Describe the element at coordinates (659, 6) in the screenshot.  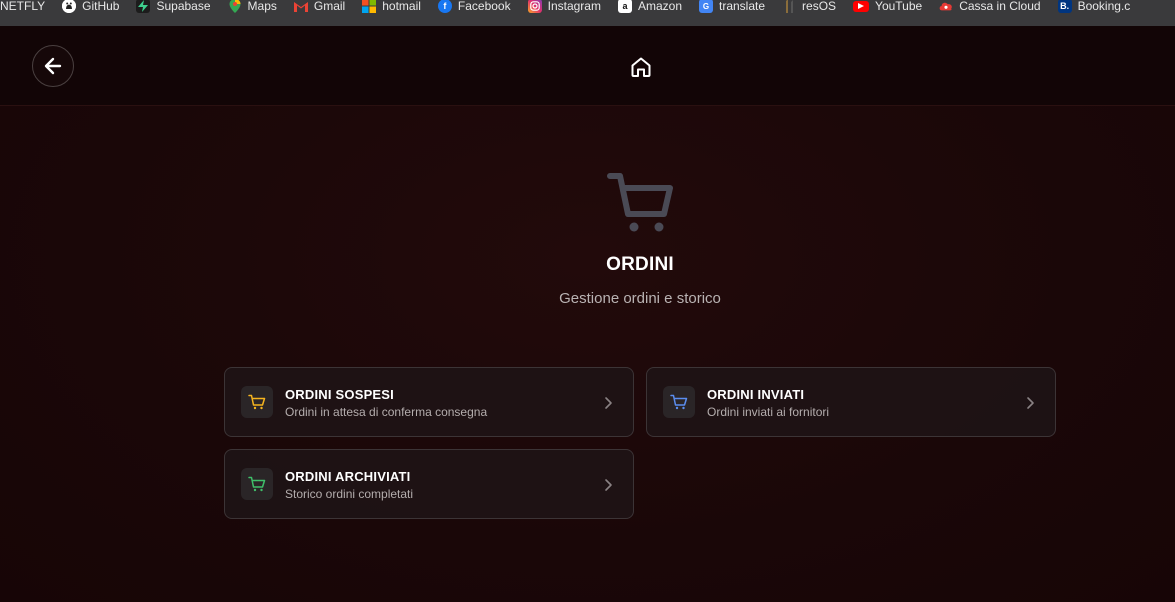
I see `bookmark-label: Amazon` at that location.